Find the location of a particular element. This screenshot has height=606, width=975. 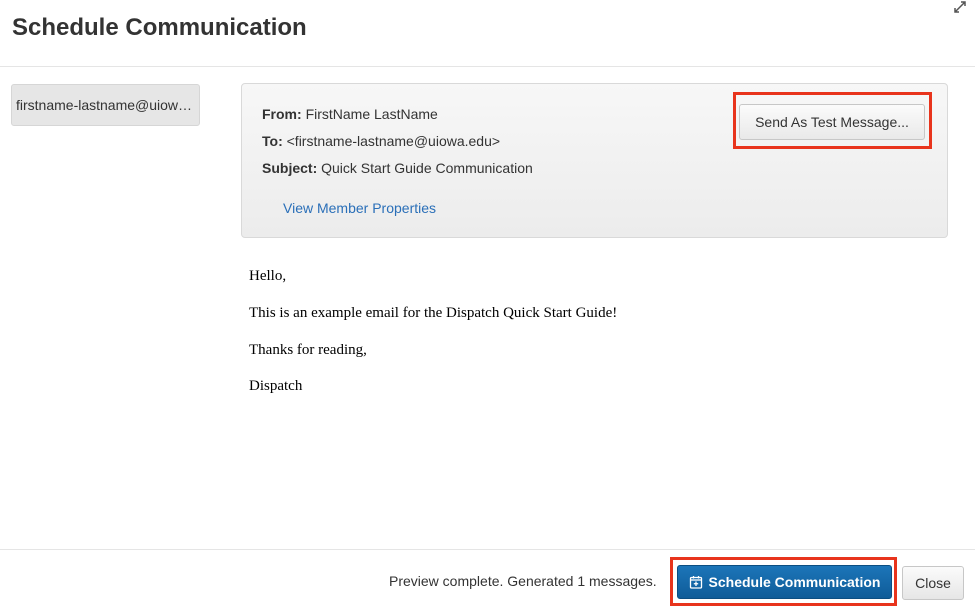

recipient-item: firstname-lastname@uiowa.edu is located at coordinates (105, 105).